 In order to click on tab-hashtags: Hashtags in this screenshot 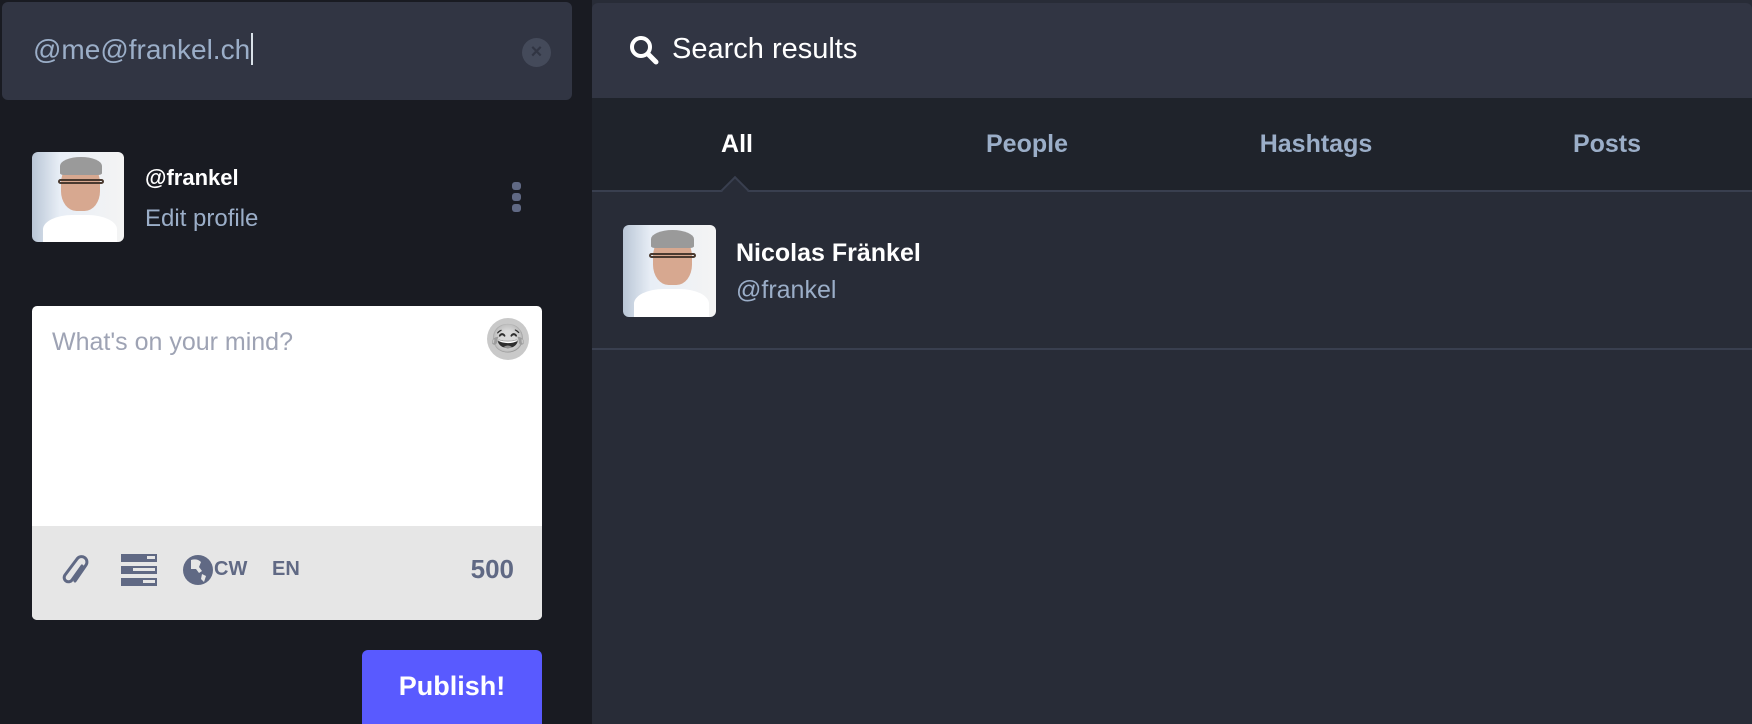, I will do `click(1316, 144)`.